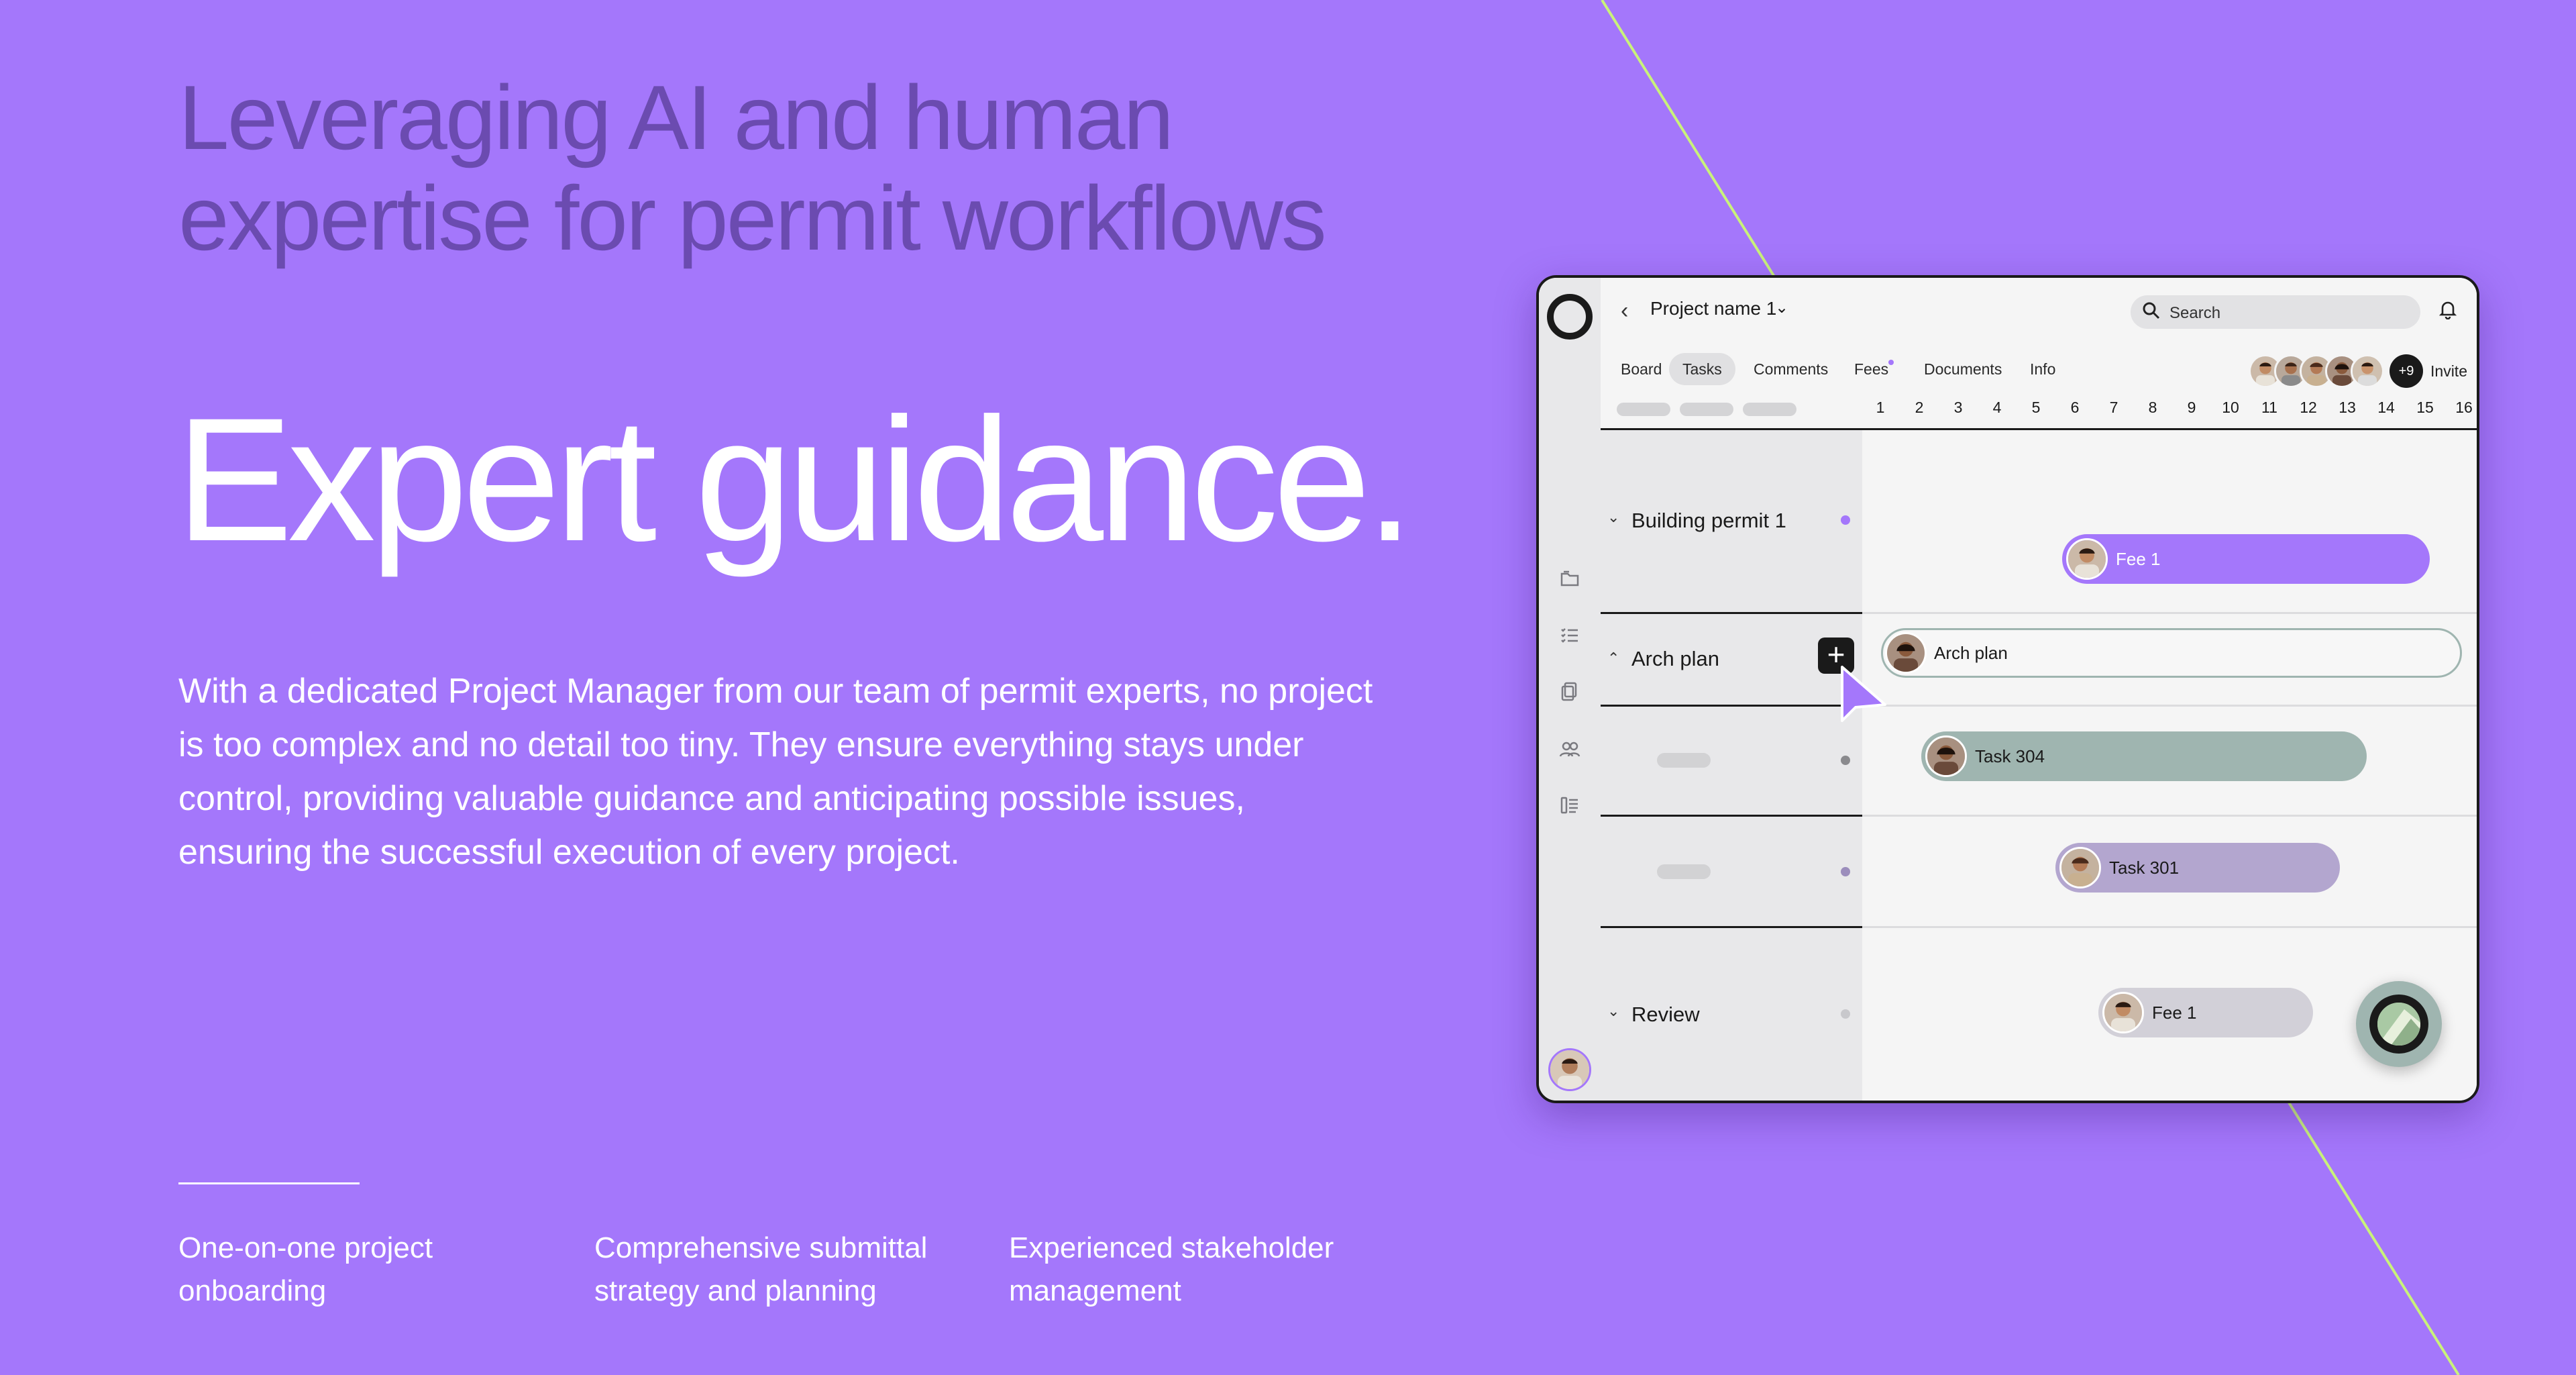 This screenshot has height=1375, width=2576. What do you see at coordinates (2406, 371) in the screenshot?
I see `more-members-badge: +9` at bounding box center [2406, 371].